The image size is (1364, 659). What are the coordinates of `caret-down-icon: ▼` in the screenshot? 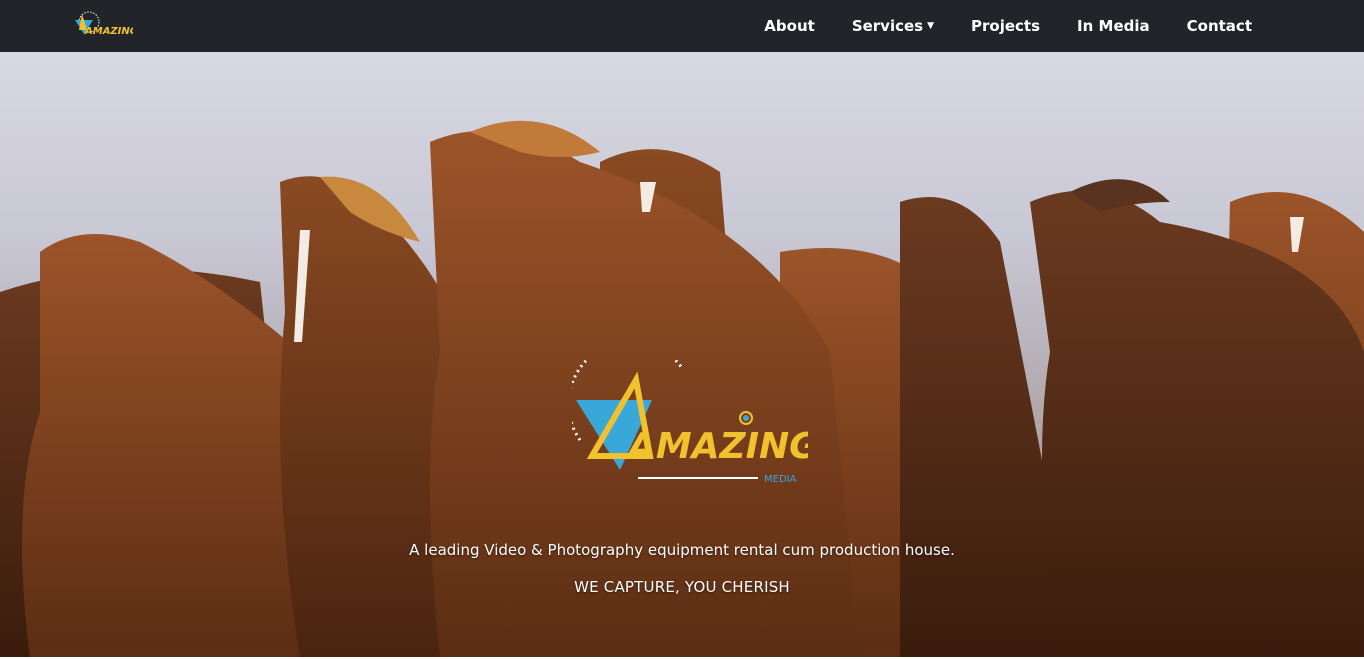 It's located at (931, 26).